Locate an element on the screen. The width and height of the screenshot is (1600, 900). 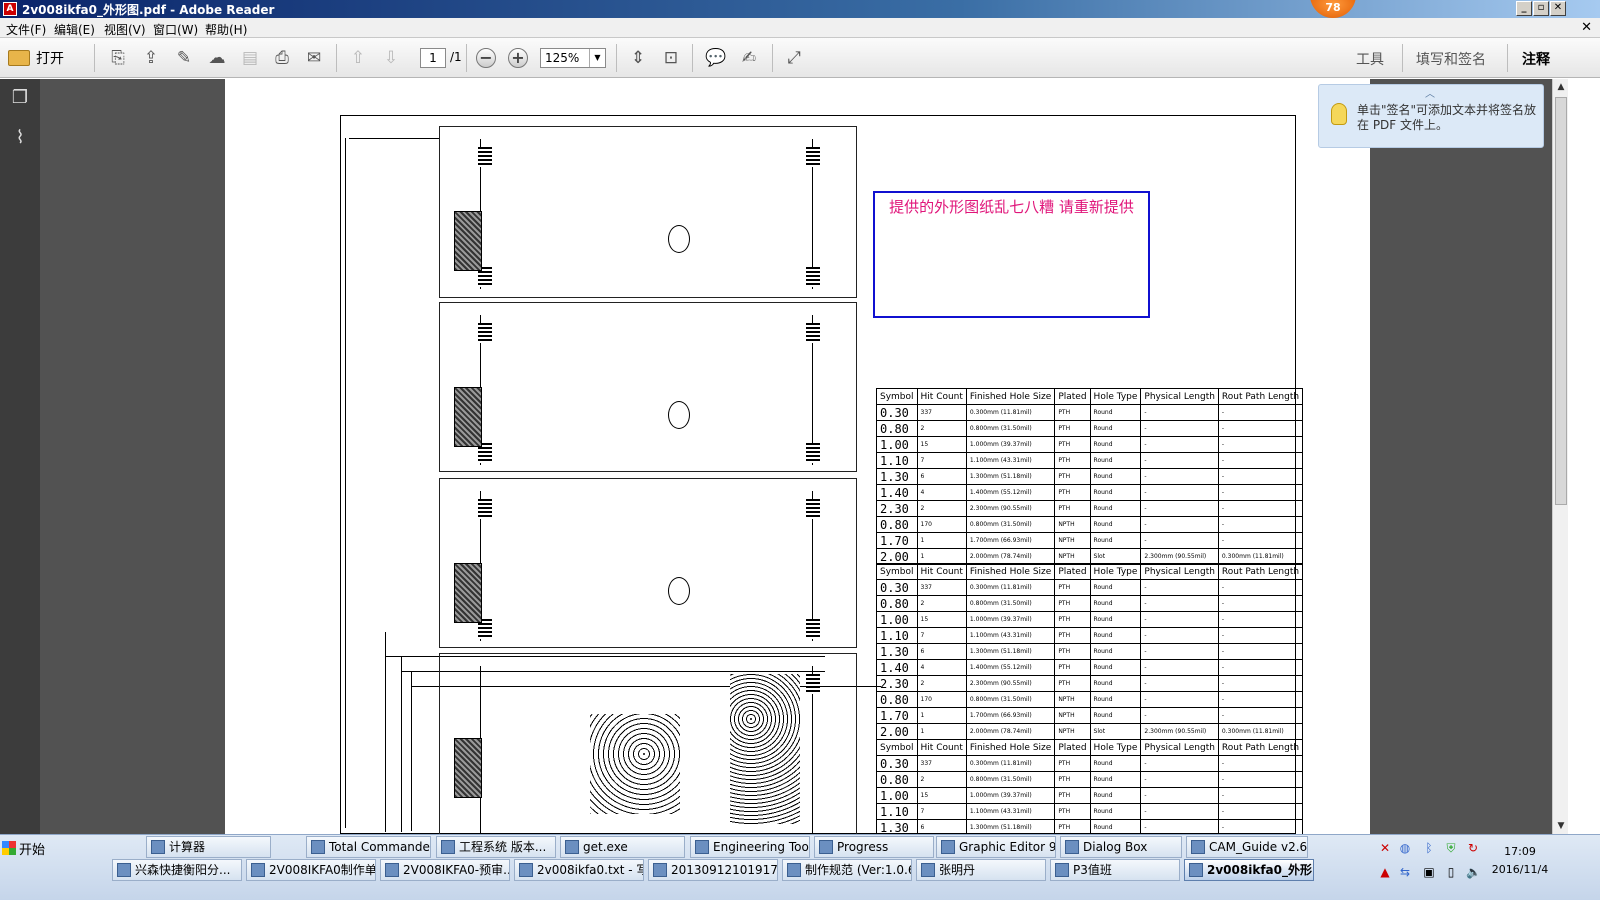
close-button: ✕ is located at coordinates (1558, 8).